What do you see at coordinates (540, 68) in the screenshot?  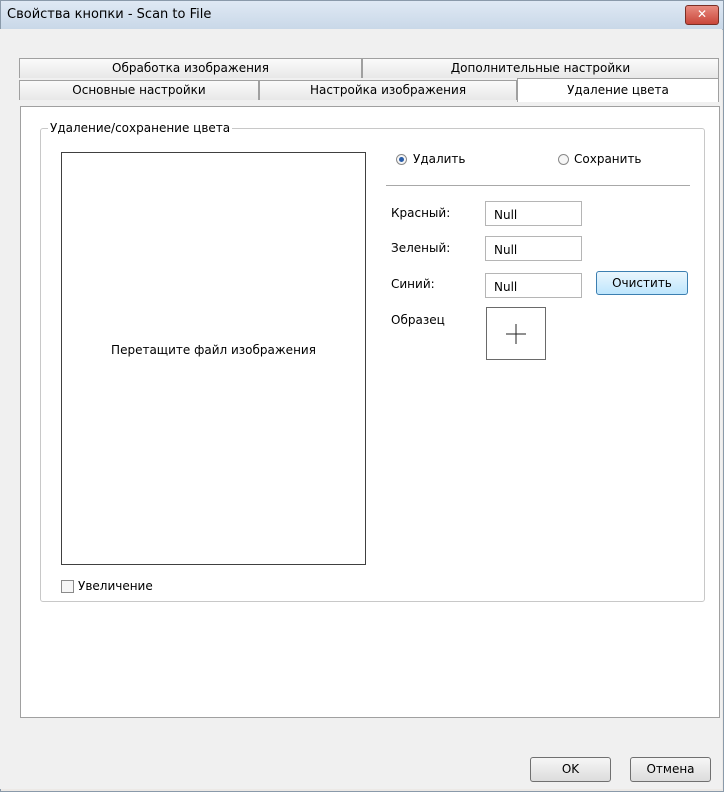 I see `tab-advanced-settings: Дополнительные настройки` at bounding box center [540, 68].